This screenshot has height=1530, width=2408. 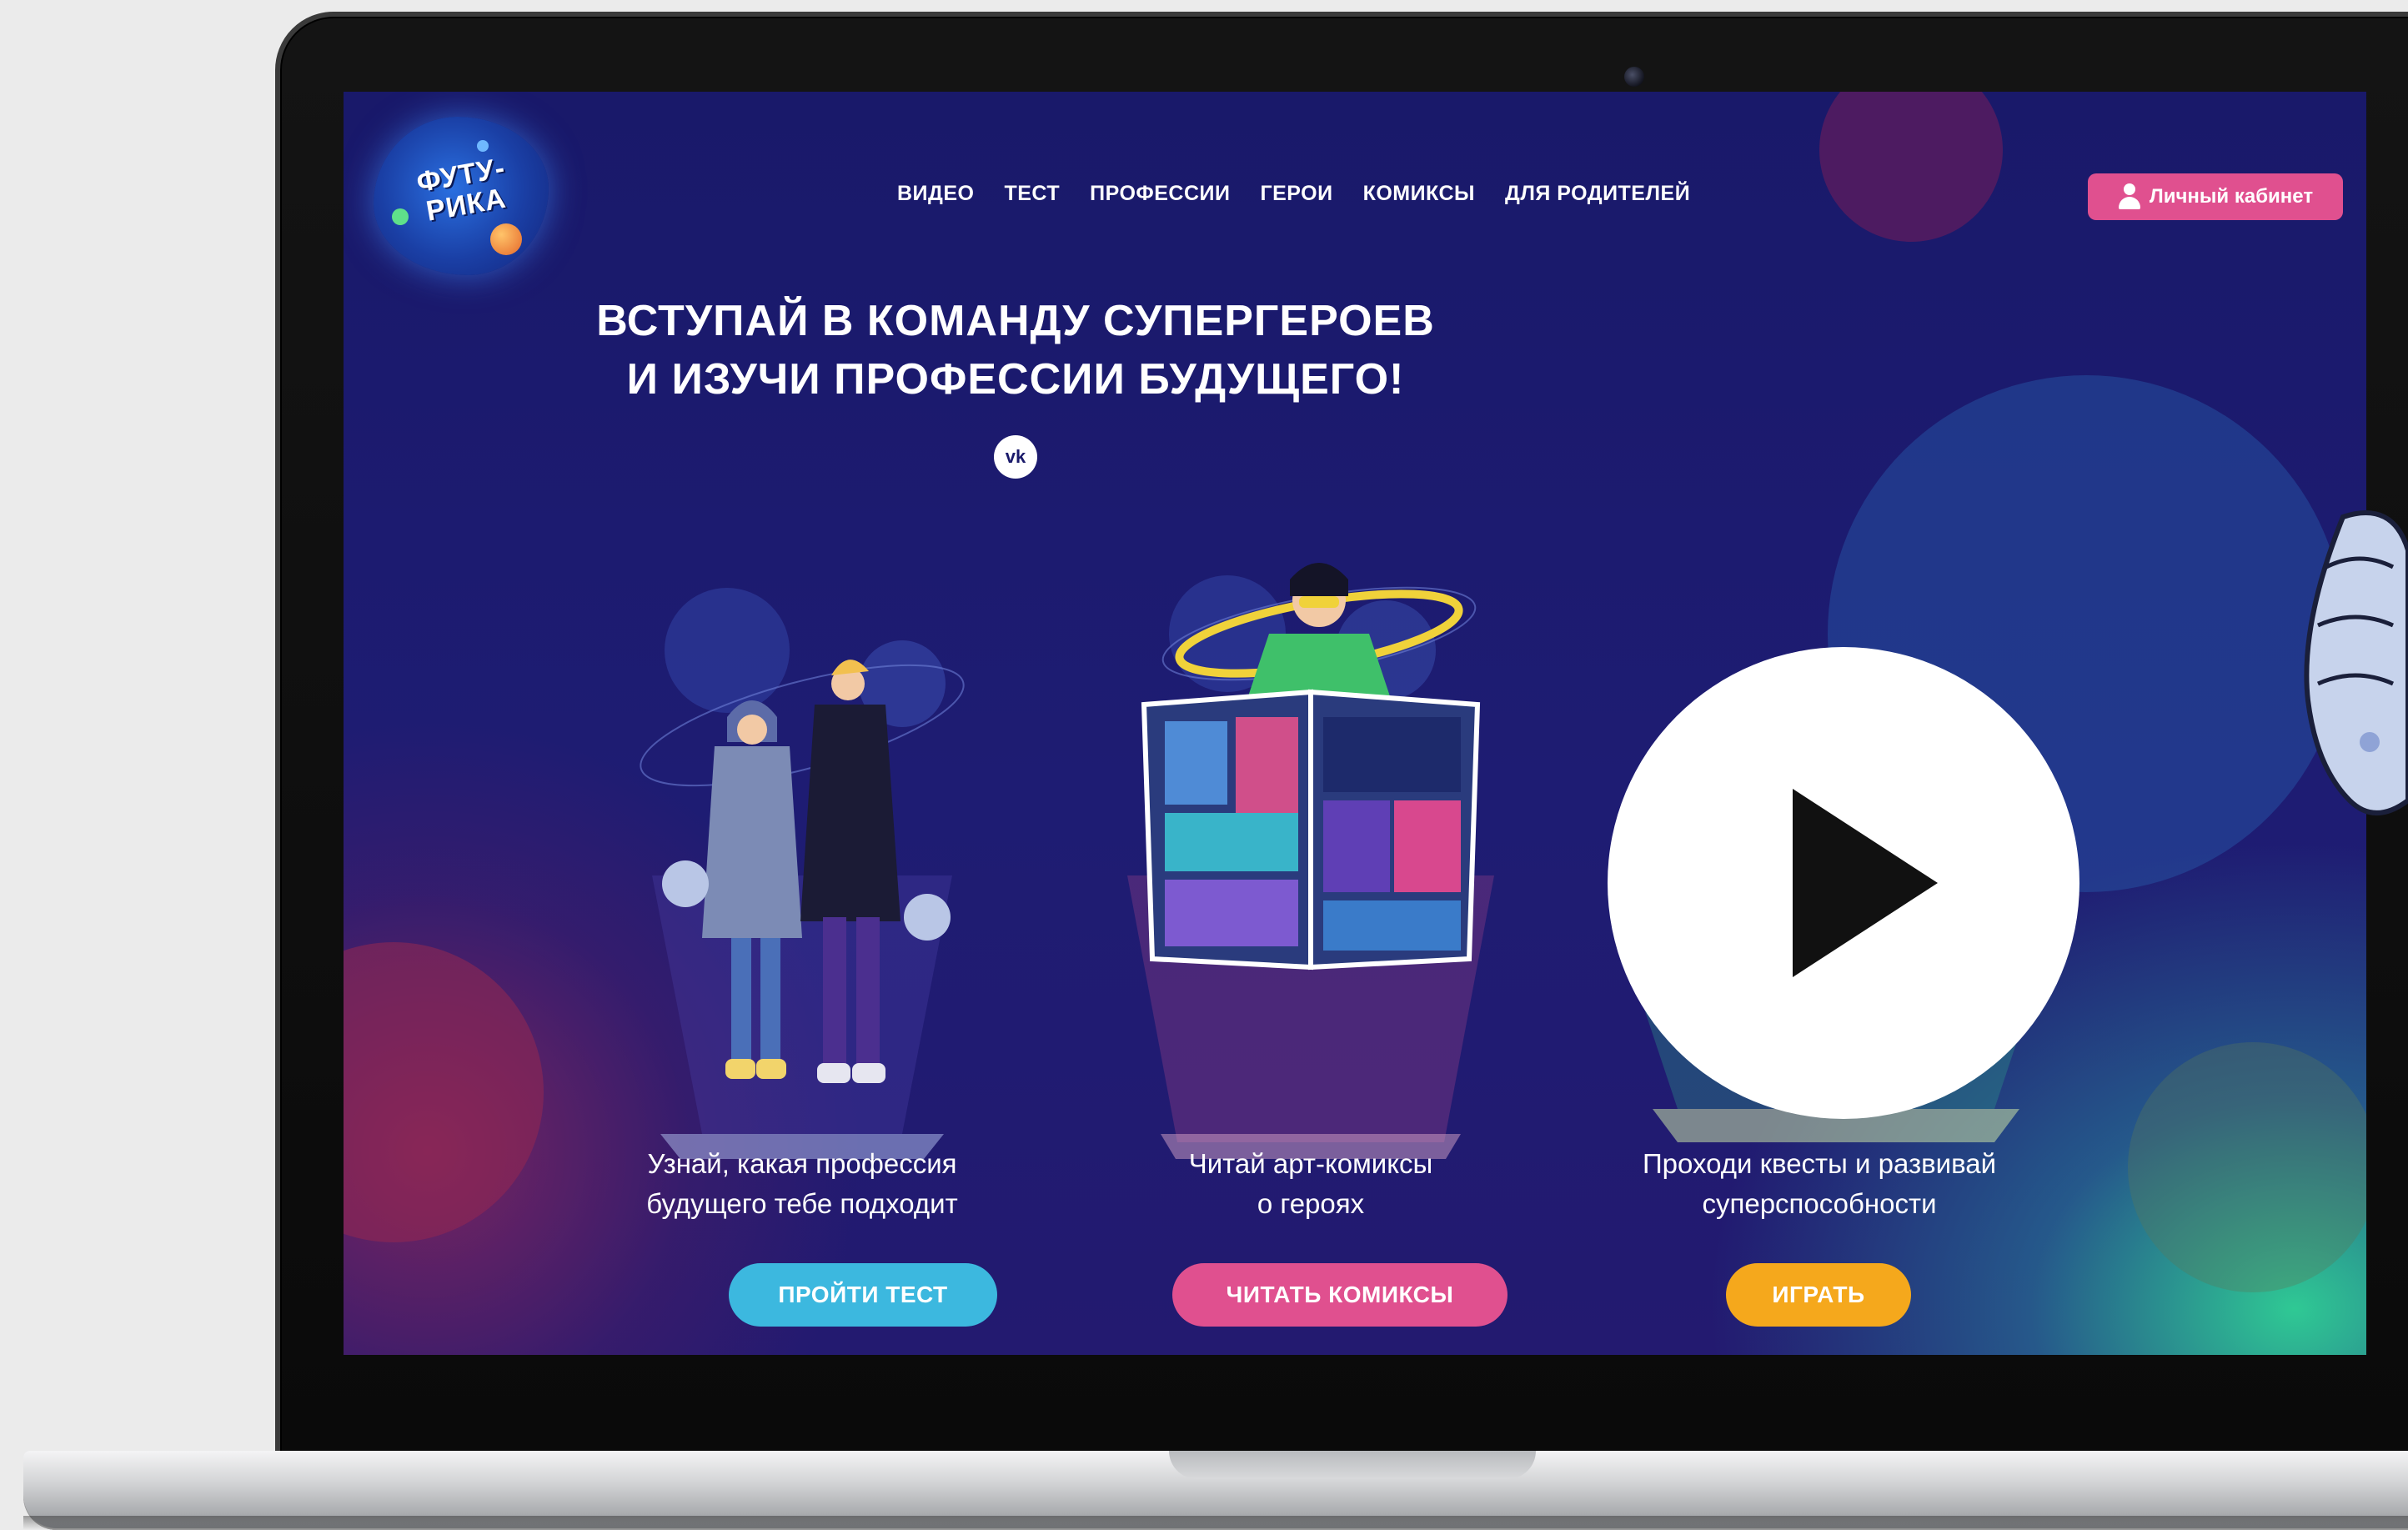 What do you see at coordinates (863, 1295) in the screenshot?
I see `take-test-button: ПРОЙТИ ТЕСТ` at bounding box center [863, 1295].